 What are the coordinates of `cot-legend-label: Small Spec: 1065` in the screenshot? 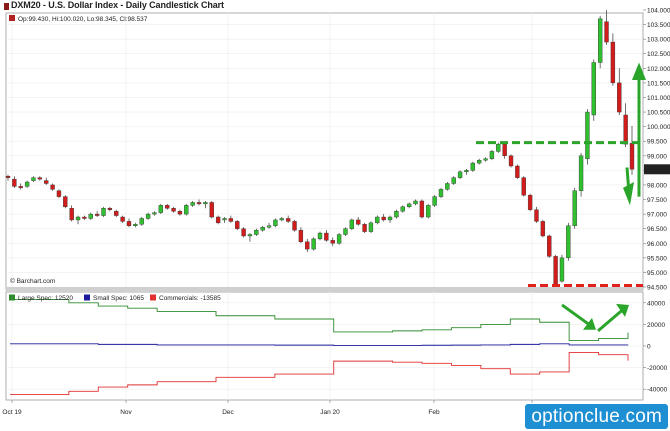 It's located at (118, 298).